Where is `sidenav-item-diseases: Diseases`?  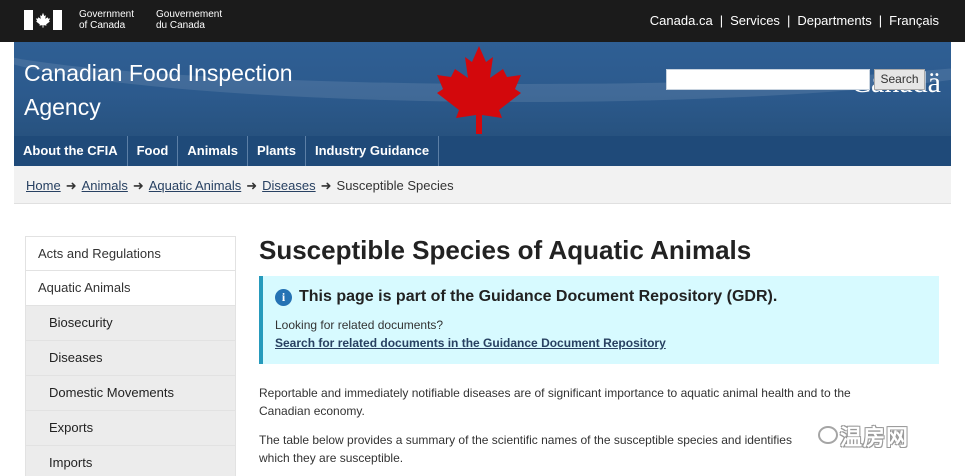
sidenav-item-diseases: Diseases is located at coordinates (130, 358).